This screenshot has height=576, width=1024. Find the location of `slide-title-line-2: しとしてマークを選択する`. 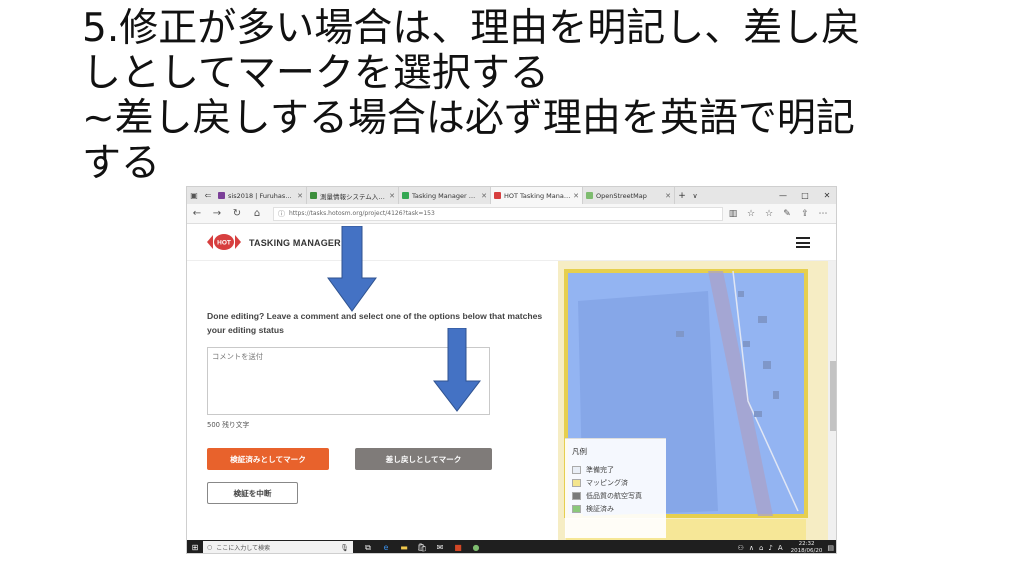

slide-title-line-2: しとしてマークを選択する is located at coordinates (315, 73).